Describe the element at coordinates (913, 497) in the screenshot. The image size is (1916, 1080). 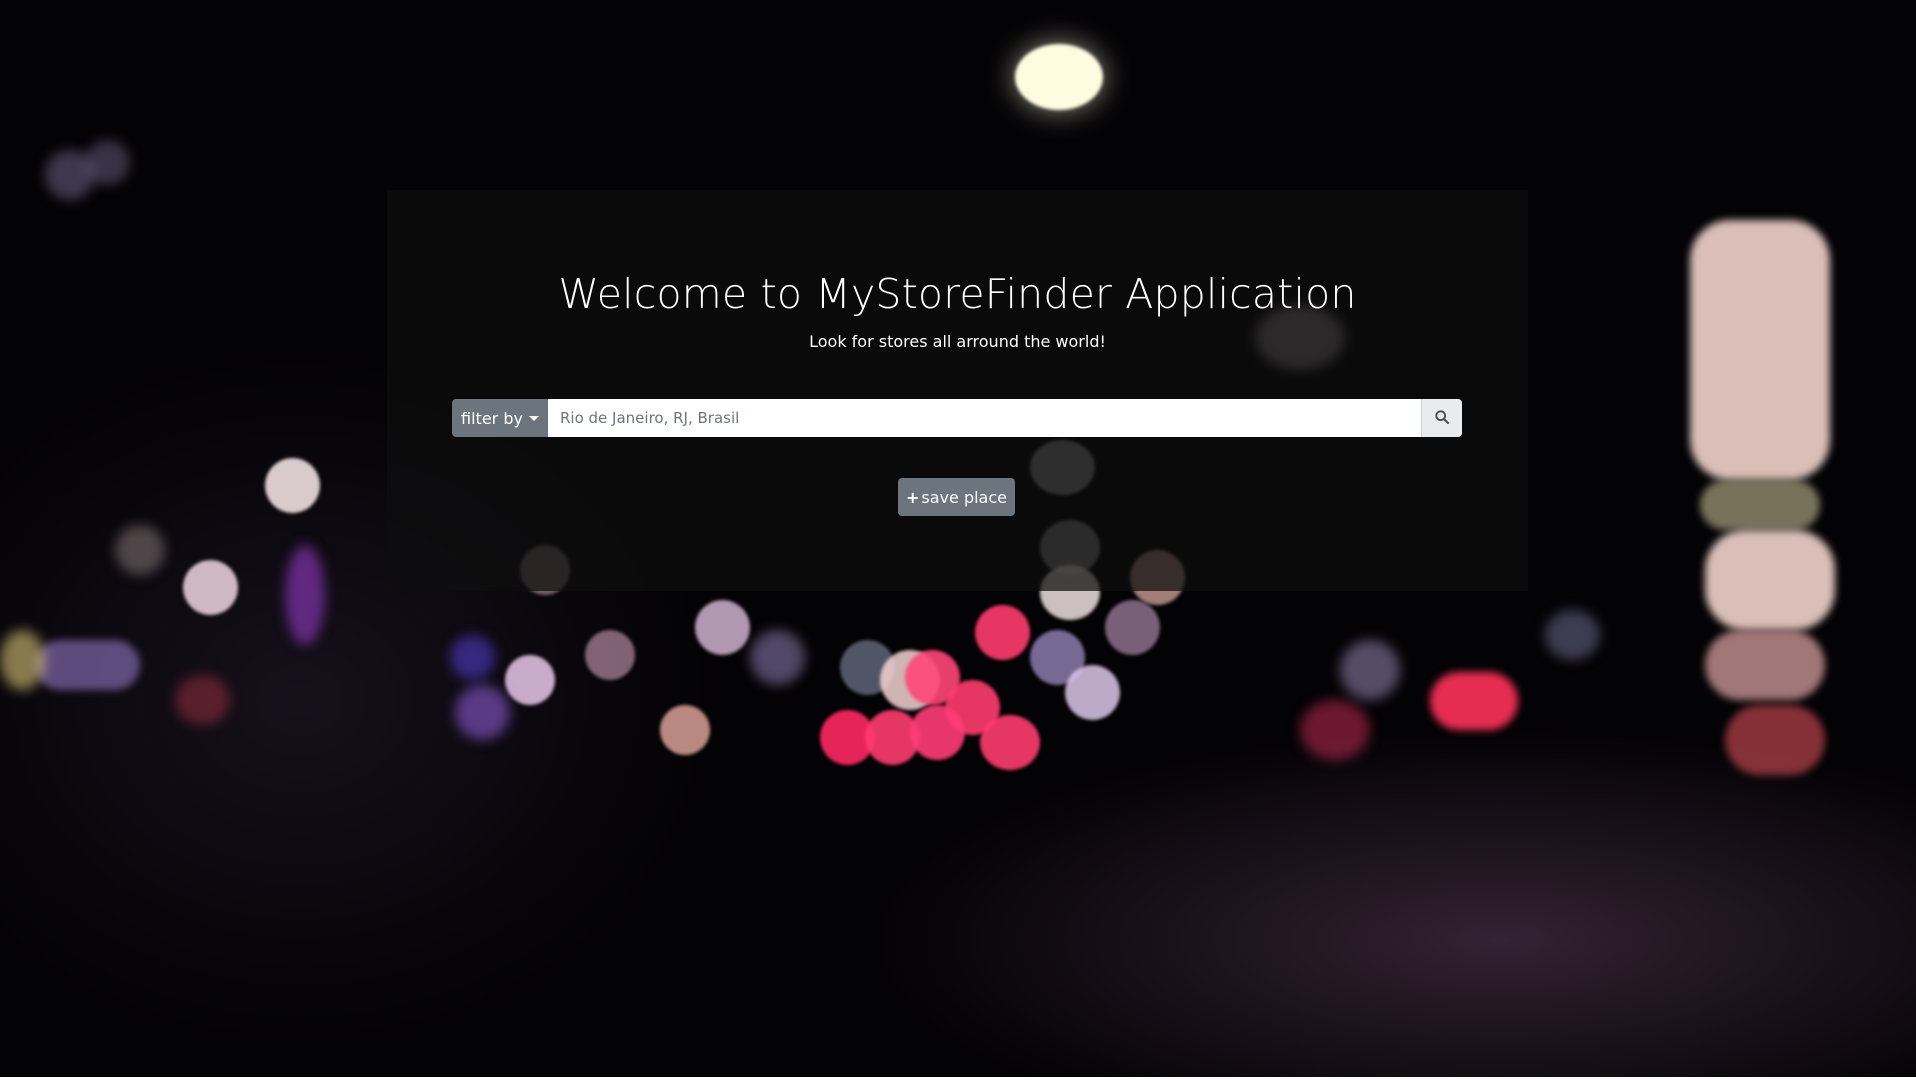
I see `plus-icon: +` at that location.